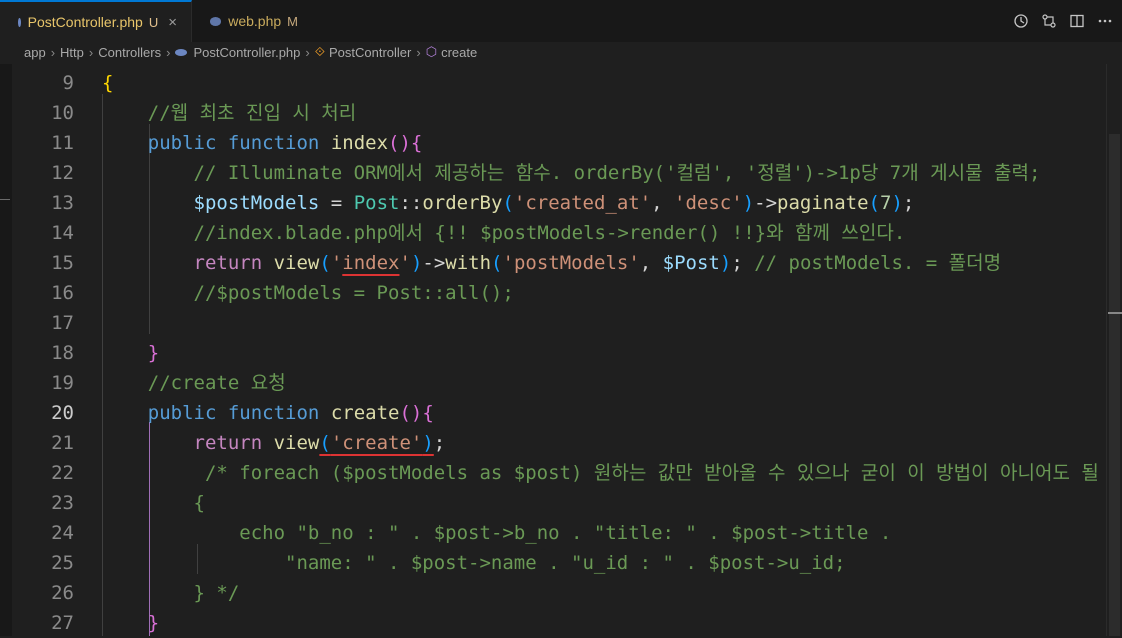 The image size is (1122, 638). What do you see at coordinates (571, 263) in the screenshot?
I see `code-token: 'postModels'` at bounding box center [571, 263].